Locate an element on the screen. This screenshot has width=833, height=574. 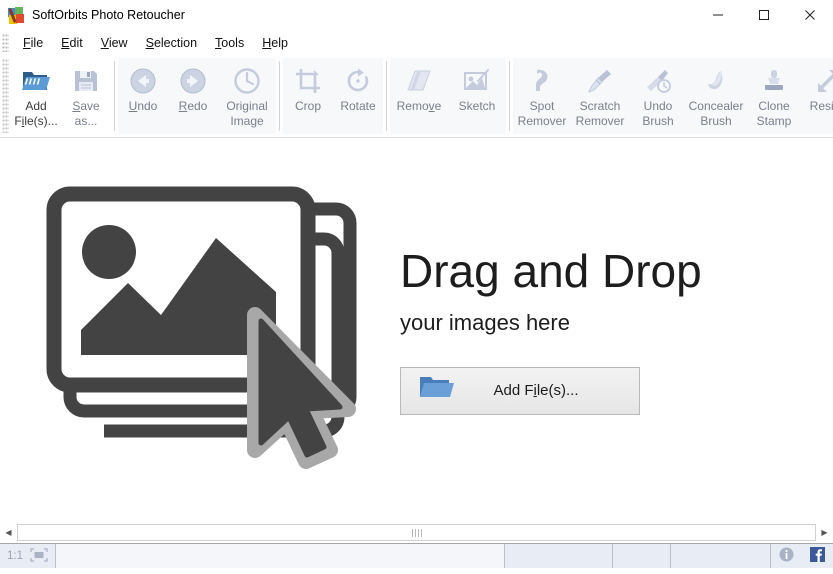
toolbar-group-history: Undo Redo Original Image is located at coordinates (197, 96).